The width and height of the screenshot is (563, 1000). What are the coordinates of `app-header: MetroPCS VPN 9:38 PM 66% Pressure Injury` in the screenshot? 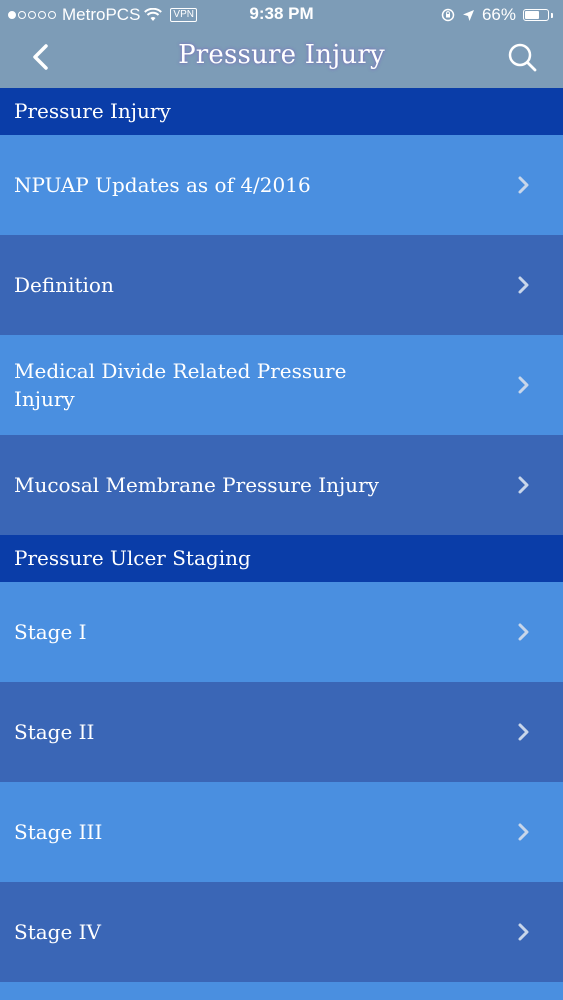 It's located at (281, 44).